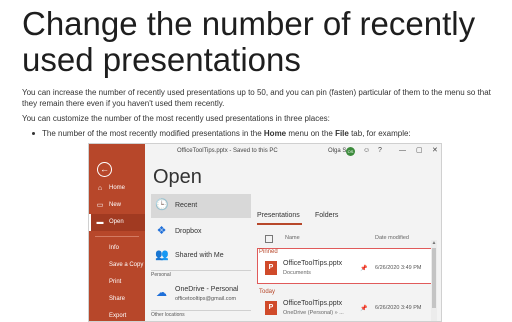 The width and height of the screenshot is (512, 322). Describe the element at coordinates (227, 151) in the screenshot. I see `document-title: OfficeToolTips.pptx - Saved to this PC` at that location.